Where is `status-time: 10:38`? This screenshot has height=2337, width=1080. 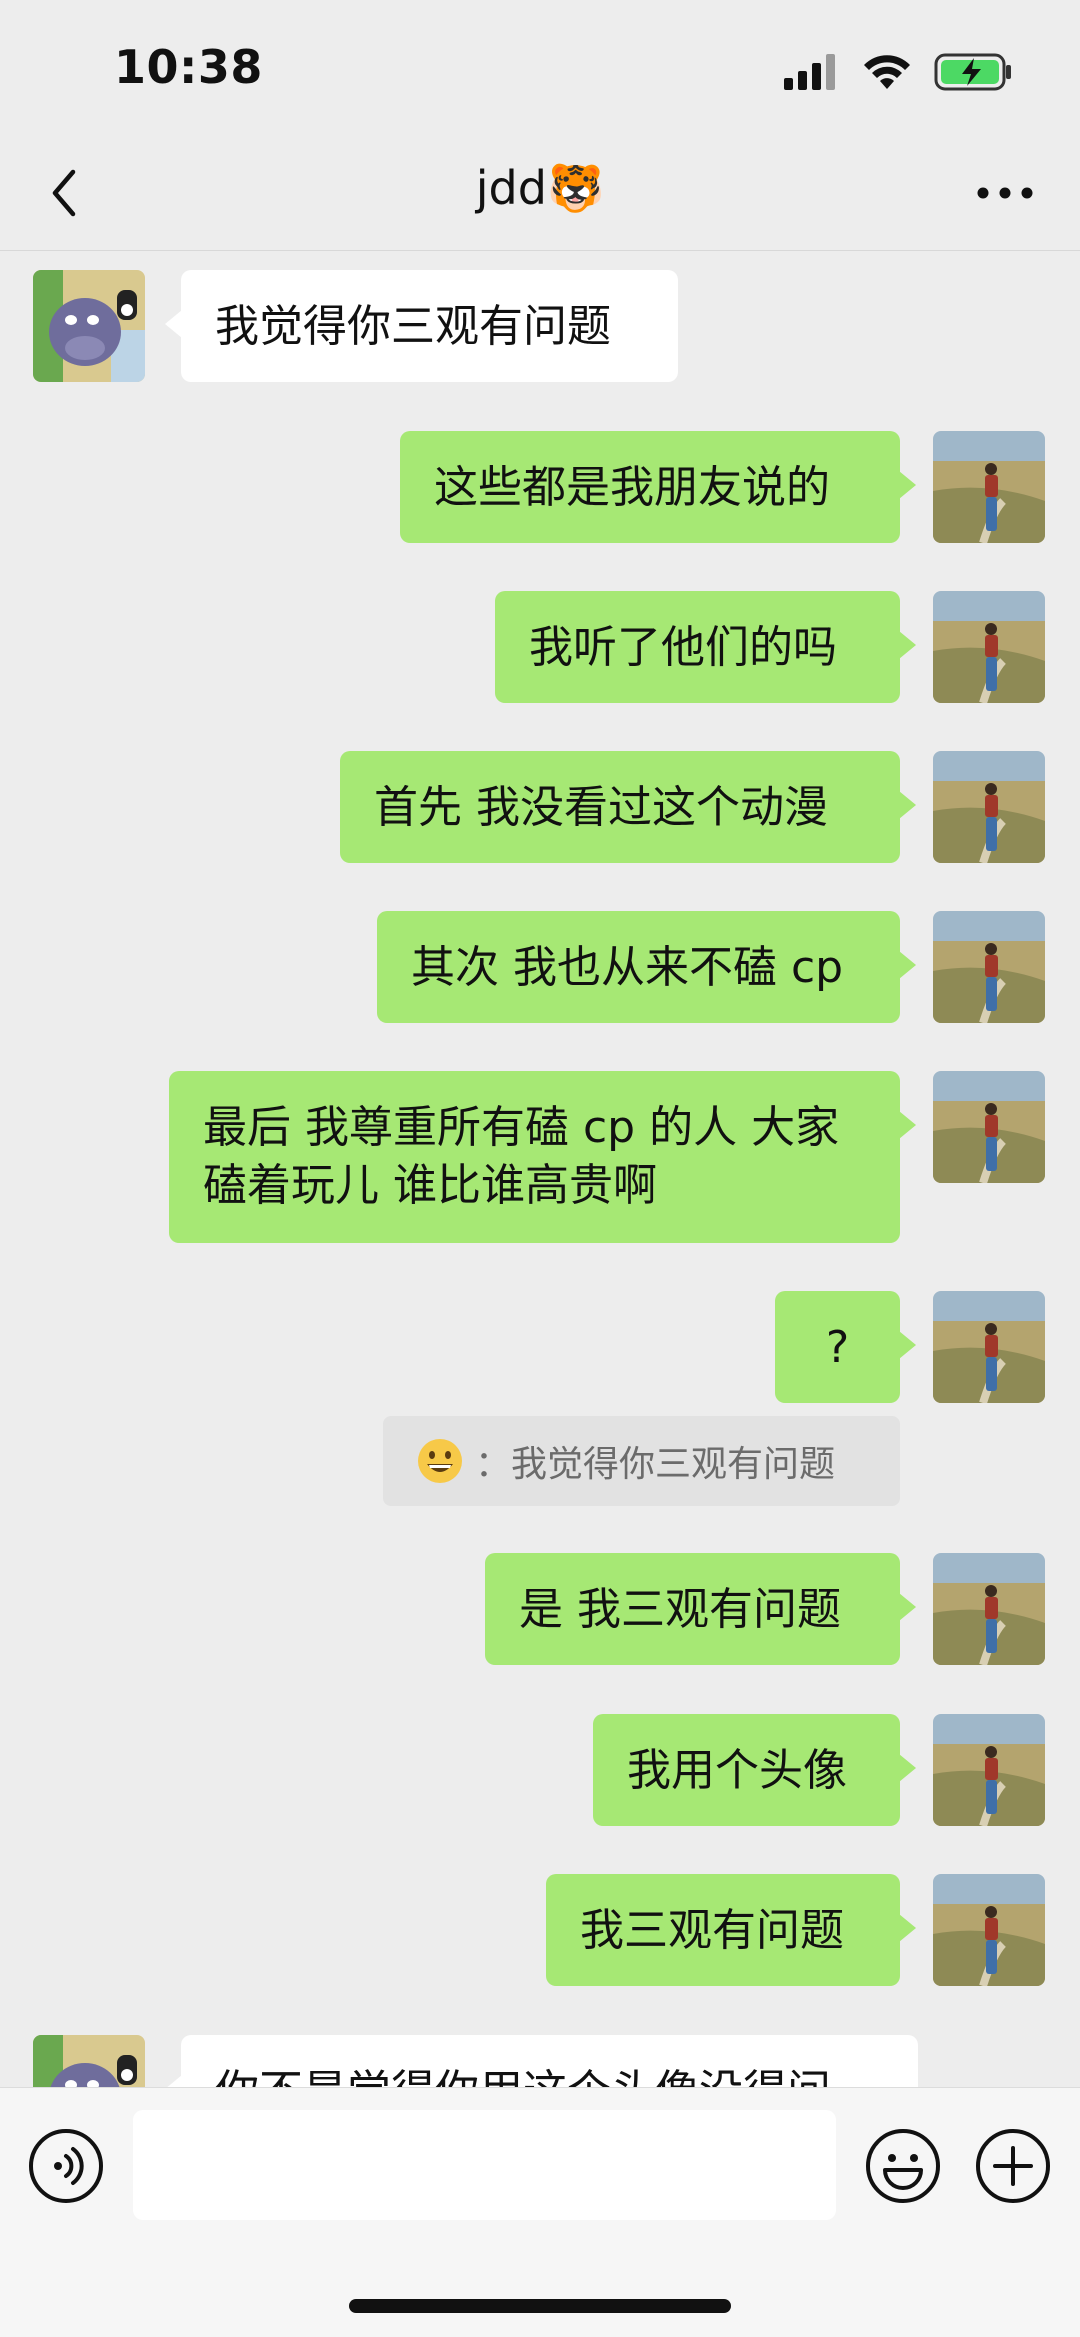 status-time: 10:38 is located at coordinates (188, 67).